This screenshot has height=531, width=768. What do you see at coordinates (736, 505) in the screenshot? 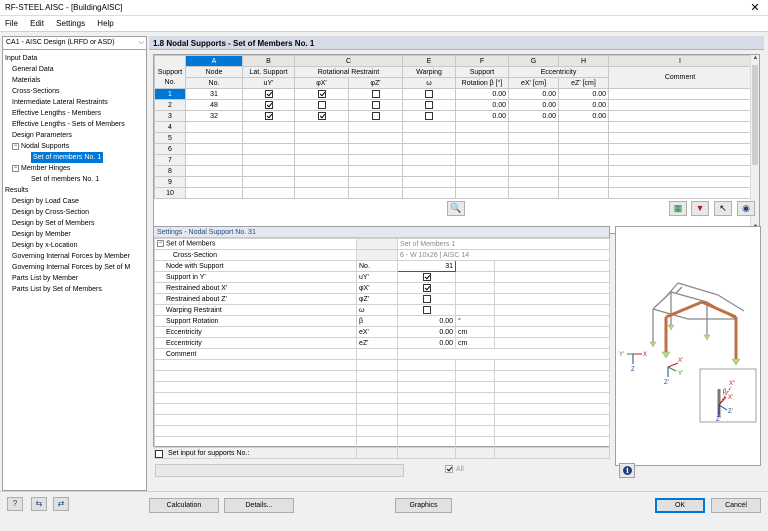
I see `cancel-button: Cancel` at bounding box center [736, 505].